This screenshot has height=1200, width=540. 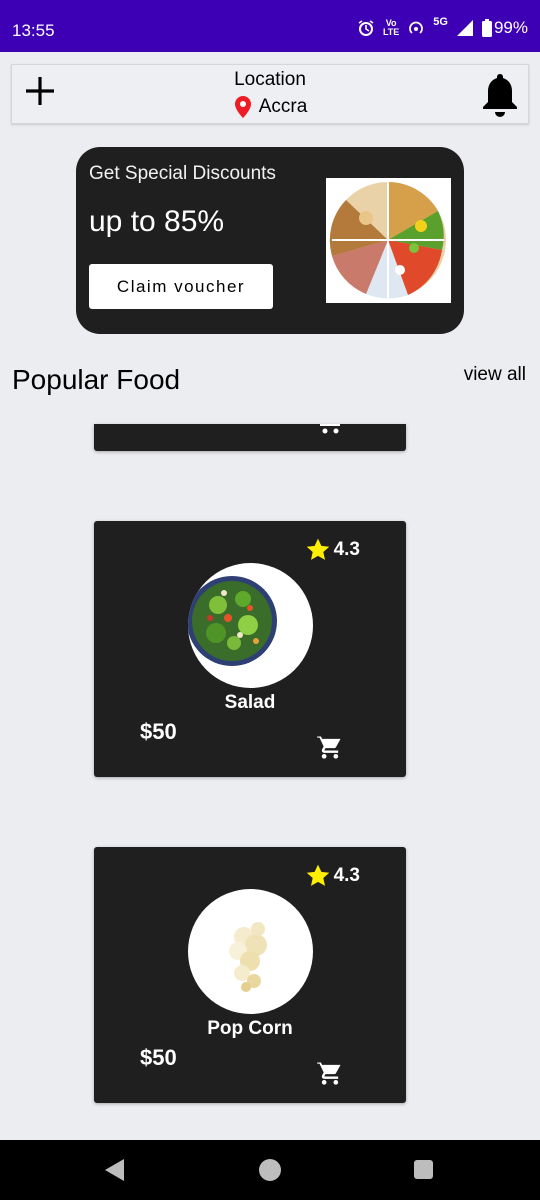 I want to click on volte-icon: Vo LTE, so click(x=391, y=28).